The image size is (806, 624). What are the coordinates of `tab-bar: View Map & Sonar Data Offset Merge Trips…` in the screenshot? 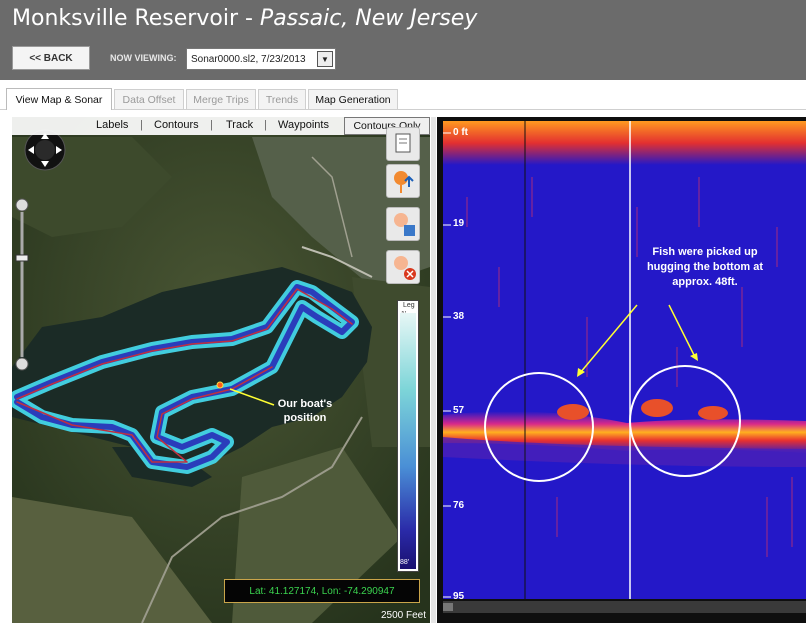 It's located at (403, 95).